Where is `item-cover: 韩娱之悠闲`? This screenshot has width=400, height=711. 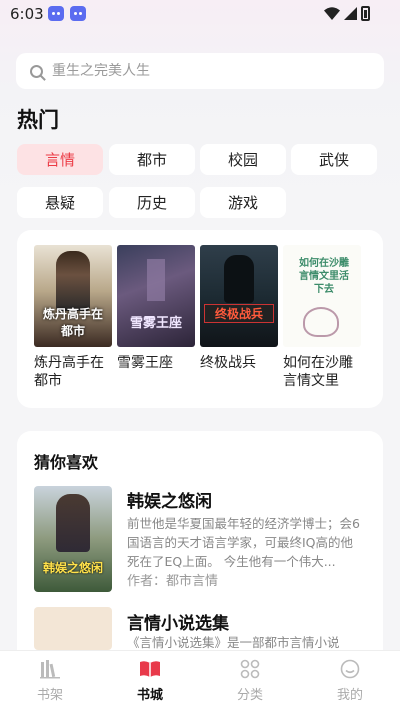 item-cover: 韩娱之悠闲 is located at coordinates (73, 539).